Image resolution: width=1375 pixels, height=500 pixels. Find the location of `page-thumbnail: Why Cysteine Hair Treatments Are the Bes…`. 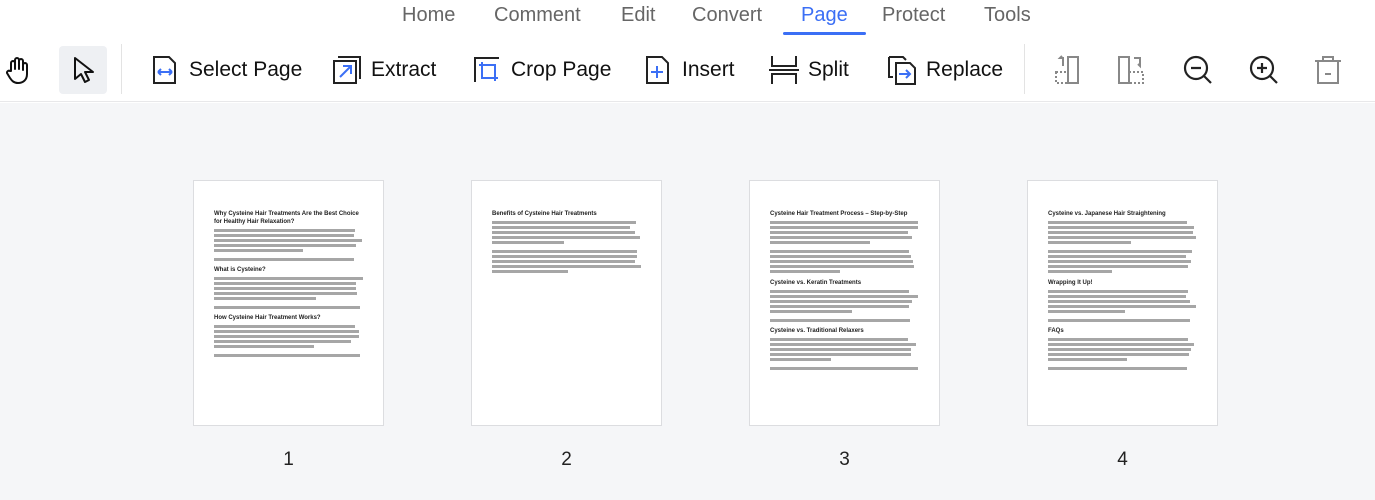

page-thumbnail: Why Cysteine Hair Treatments Are the Bes… is located at coordinates (288, 303).